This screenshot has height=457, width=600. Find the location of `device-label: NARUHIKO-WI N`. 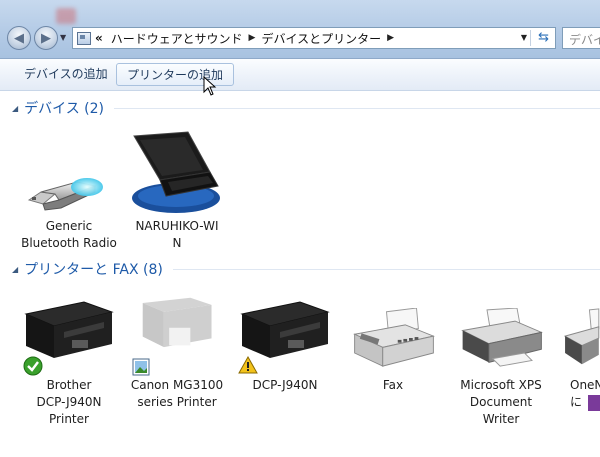

device-label: NARUHIKO-WI N is located at coordinates (177, 234).